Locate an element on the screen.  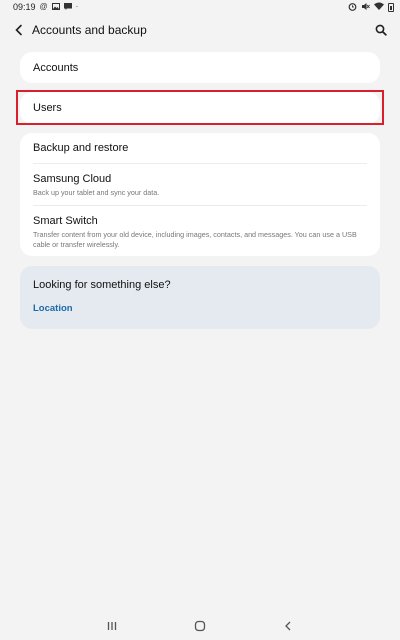
status-left: 09:19 @ · is located at coordinates (45, 7).